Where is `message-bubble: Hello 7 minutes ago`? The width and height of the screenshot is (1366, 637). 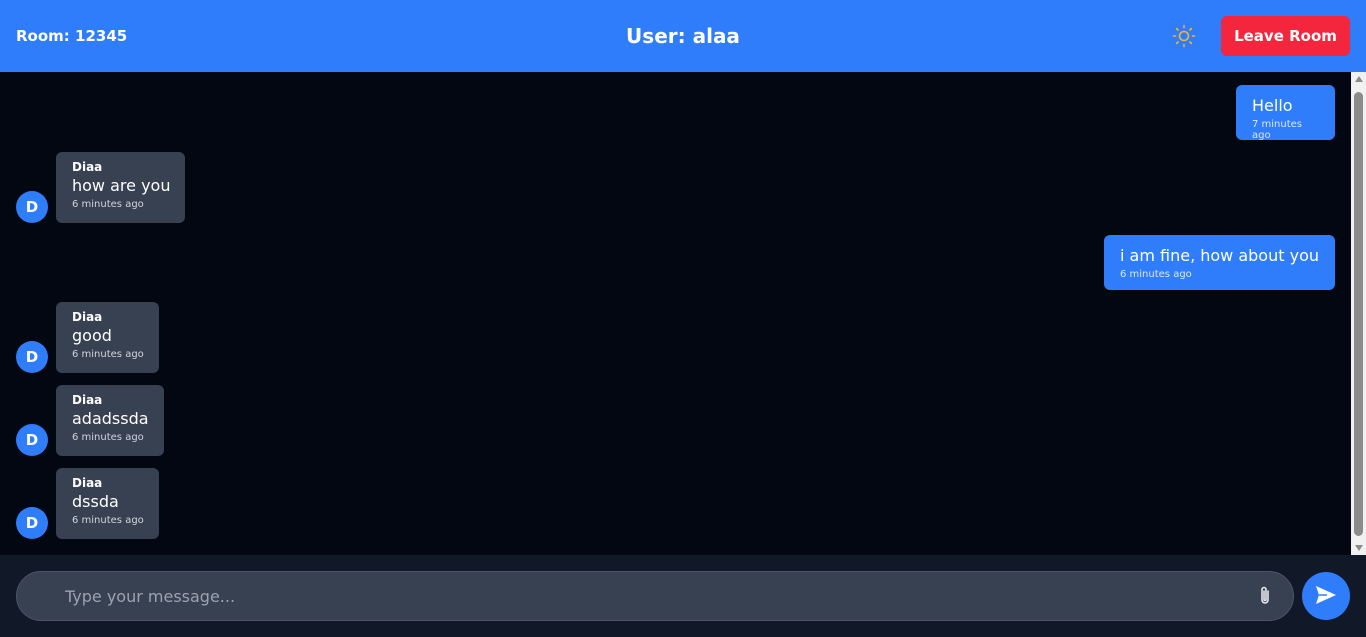
message-bubble: Hello 7 minutes ago is located at coordinates (1285, 113).